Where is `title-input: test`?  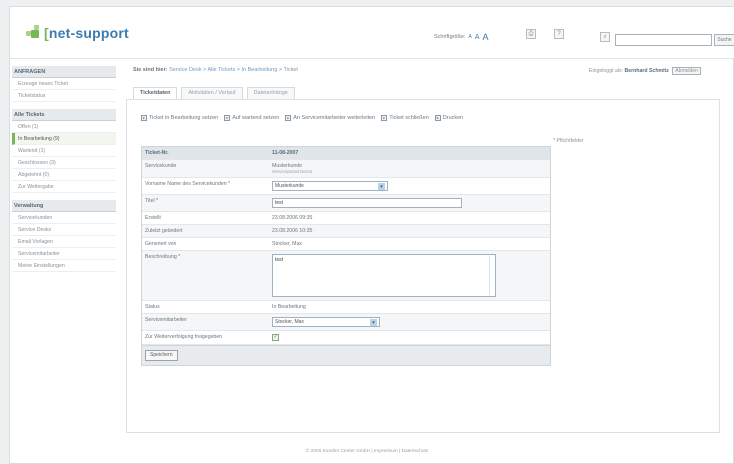
title-input: test is located at coordinates (367, 203).